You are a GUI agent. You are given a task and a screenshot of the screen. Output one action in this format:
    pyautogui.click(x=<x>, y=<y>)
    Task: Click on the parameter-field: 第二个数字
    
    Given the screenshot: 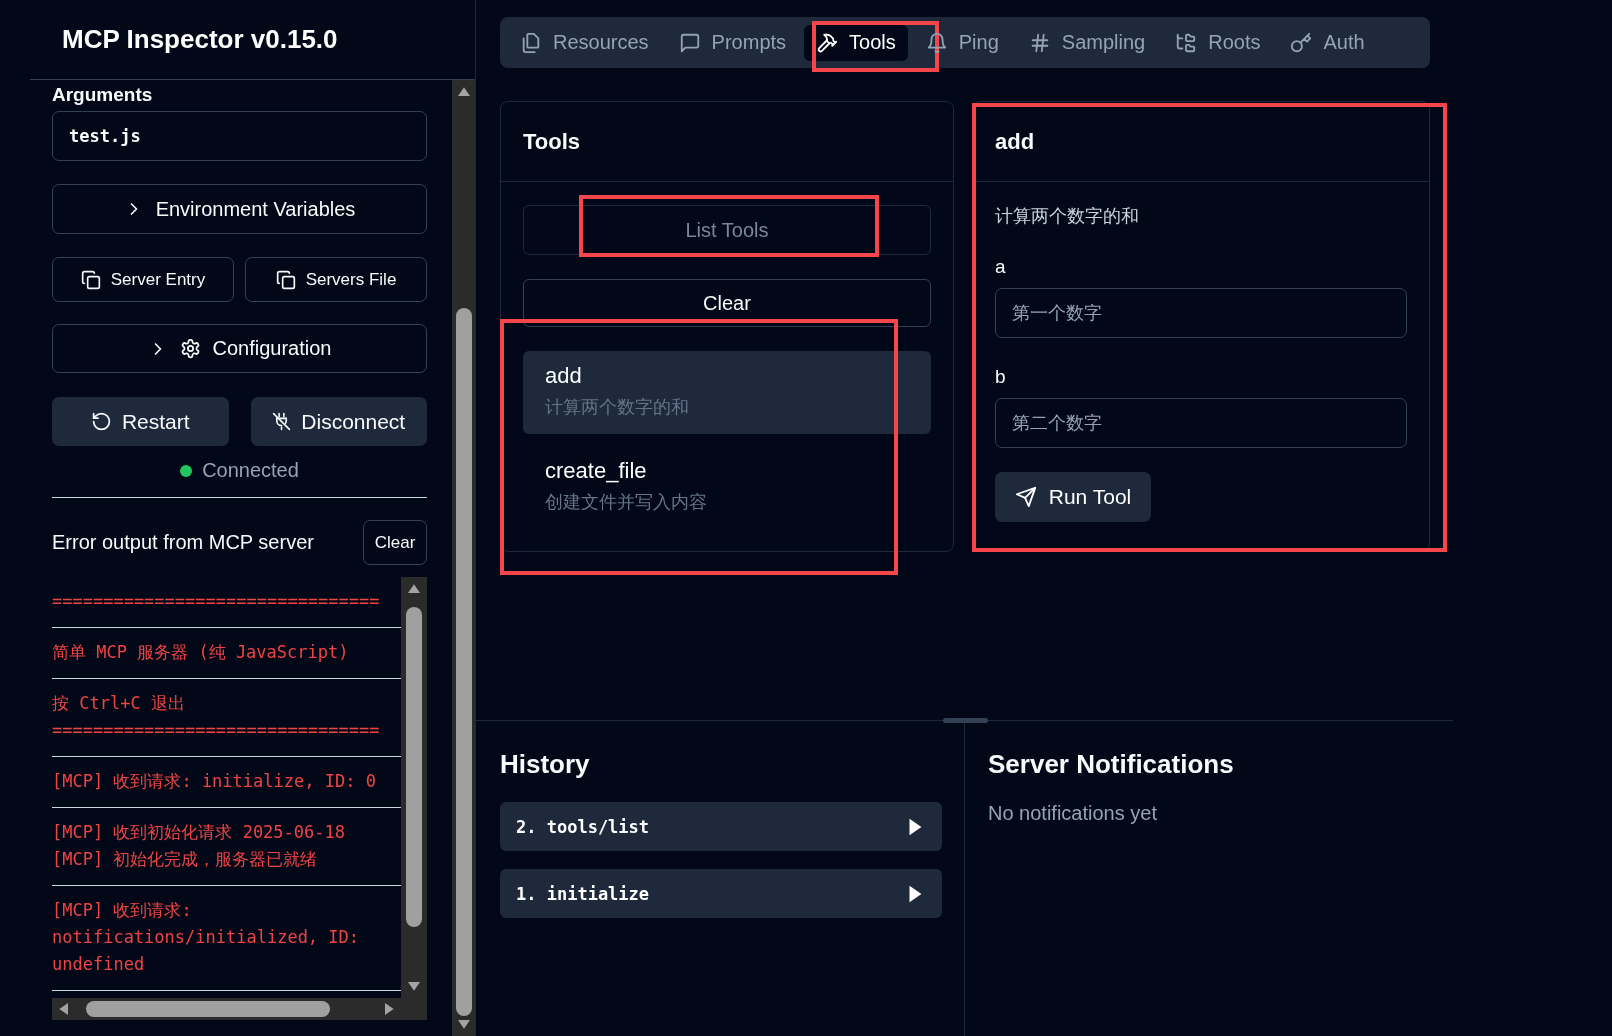 What is the action you would take?
    pyautogui.click(x=1201, y=423)
    